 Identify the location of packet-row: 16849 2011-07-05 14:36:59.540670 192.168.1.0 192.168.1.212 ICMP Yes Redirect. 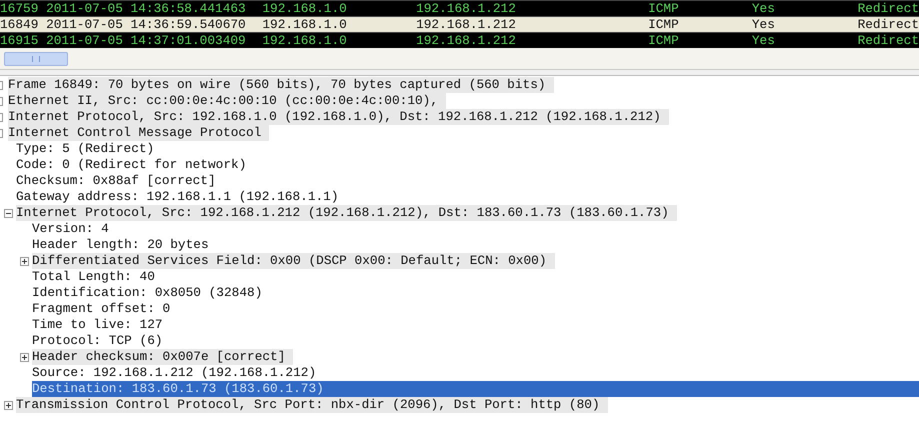
(459, 24).